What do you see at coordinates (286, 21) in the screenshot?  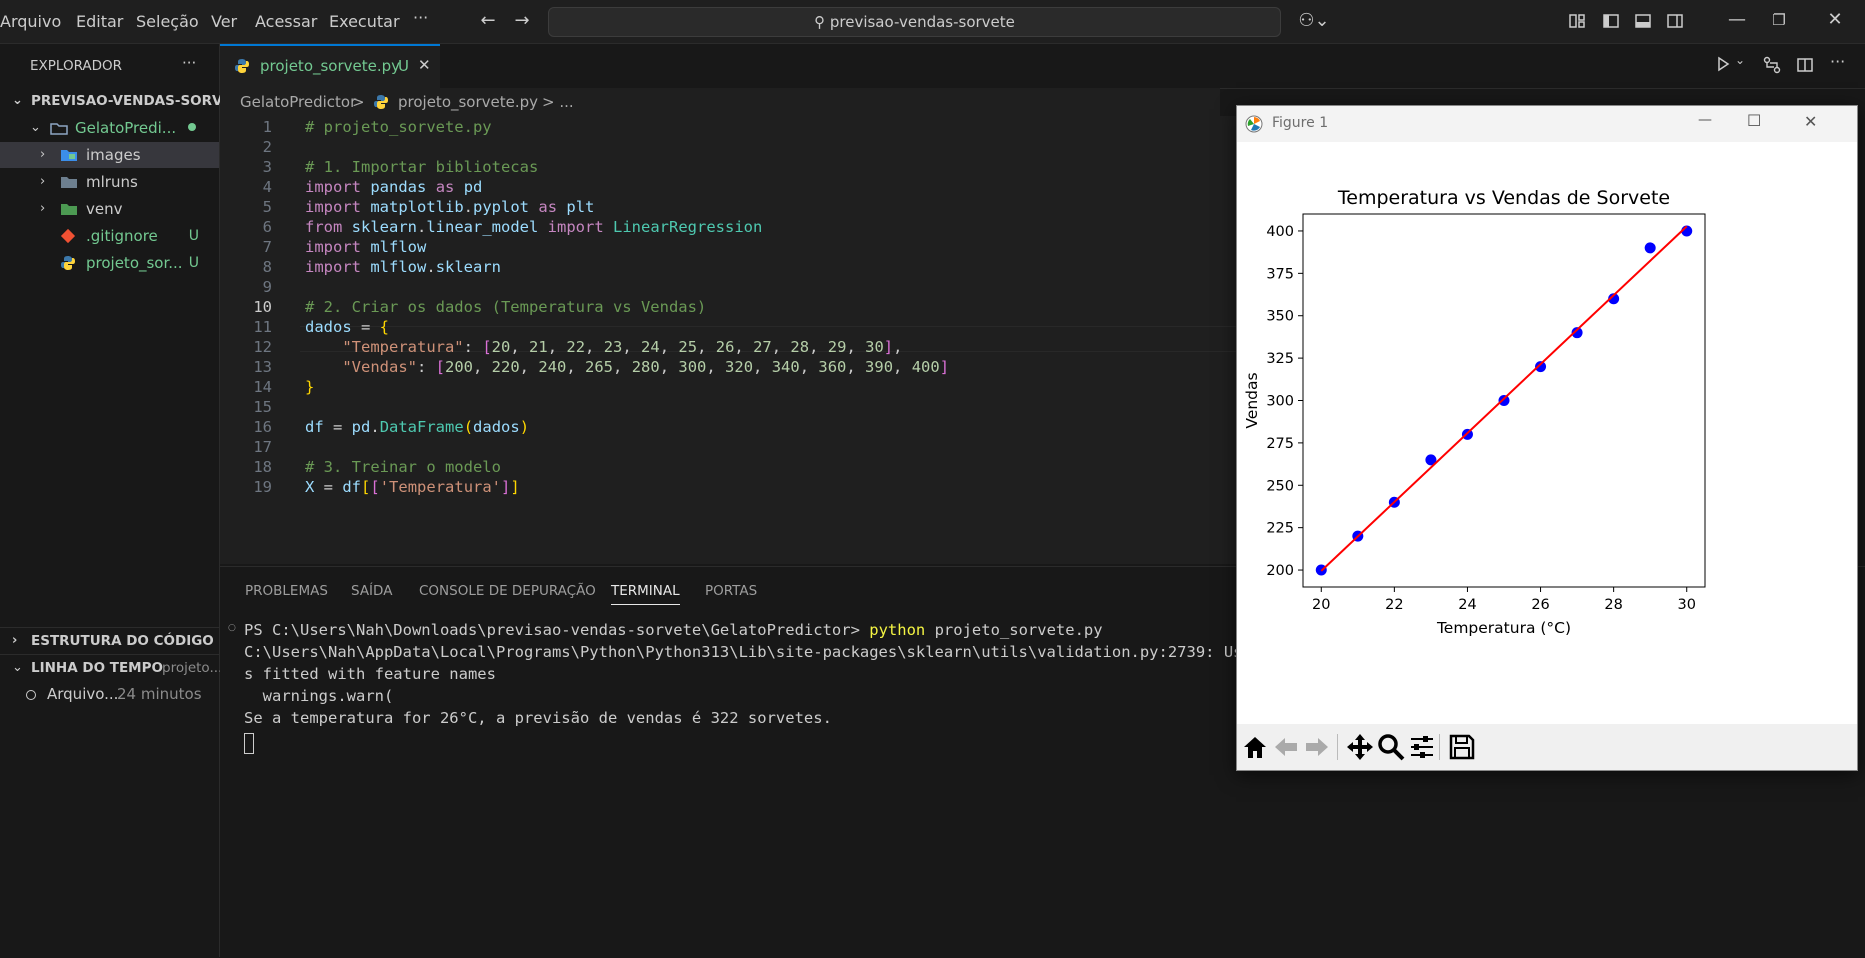 I see `menu-acessar: Acessar` at bounding box center [286, 21].